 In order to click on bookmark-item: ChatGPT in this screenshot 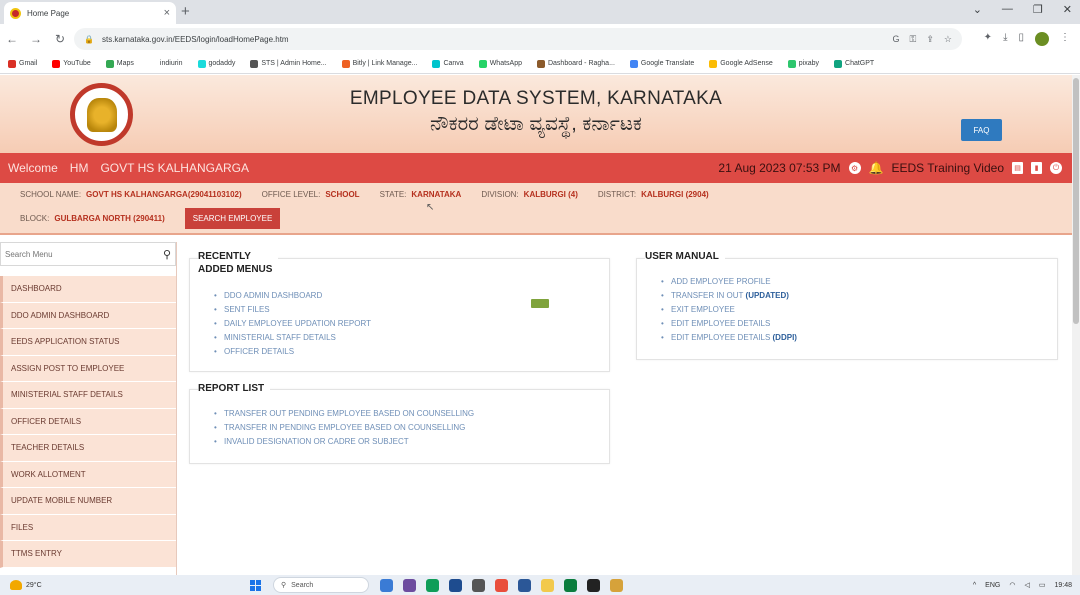, I will do `click(854, 63)`.